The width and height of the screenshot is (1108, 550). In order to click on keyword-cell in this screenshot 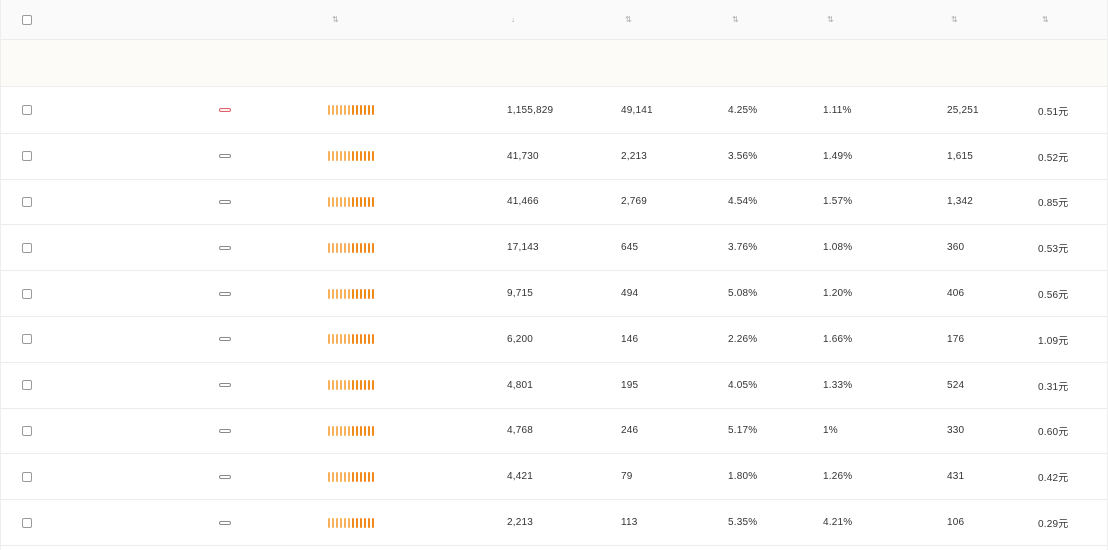, I will do `click(31, 339)`.